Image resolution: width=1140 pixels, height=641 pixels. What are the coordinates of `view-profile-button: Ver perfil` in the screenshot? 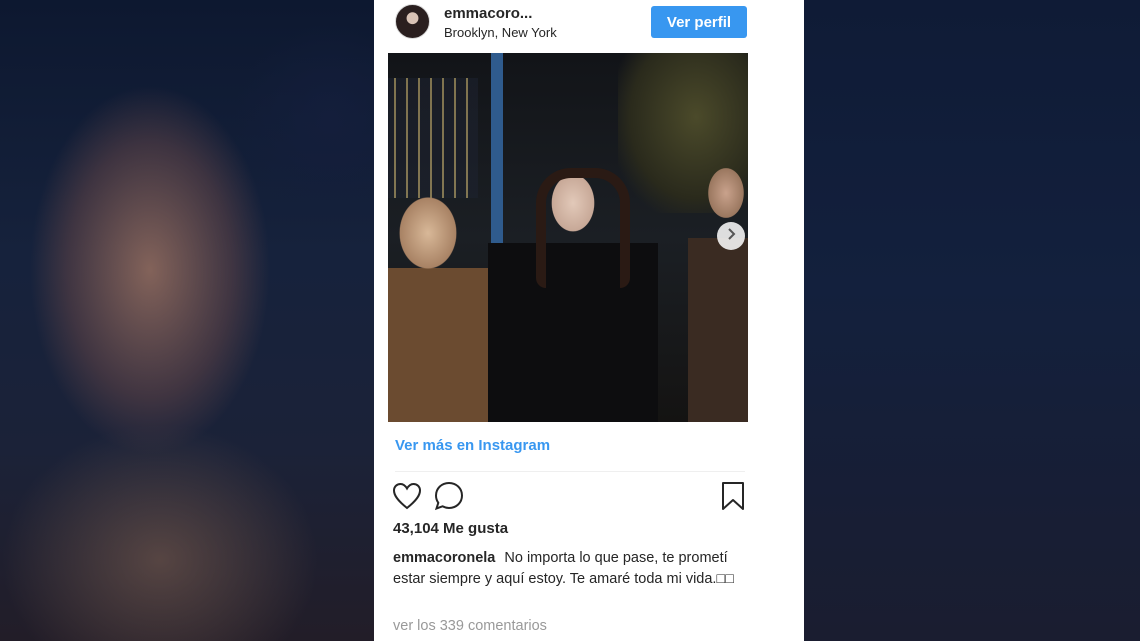 It's located at (699, 22).